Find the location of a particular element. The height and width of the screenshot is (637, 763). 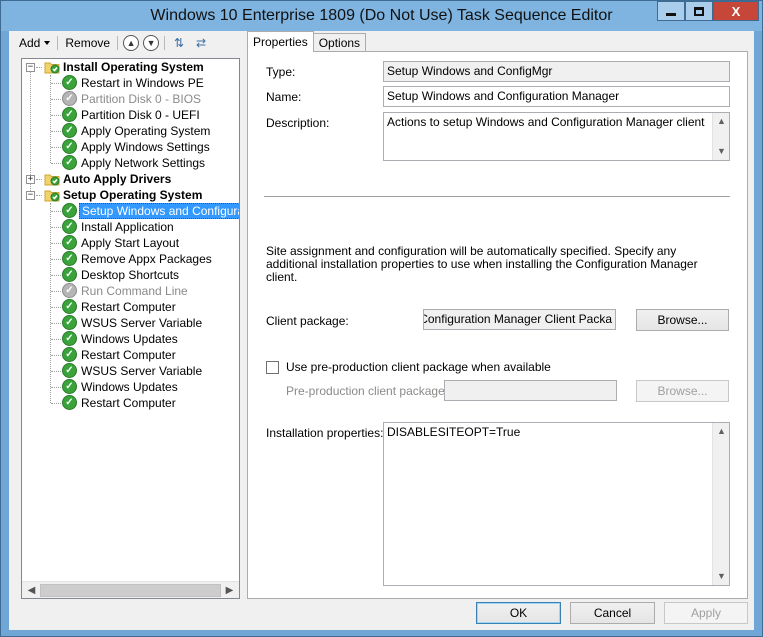

ok-button: OK is located at coordinates (518, 613).